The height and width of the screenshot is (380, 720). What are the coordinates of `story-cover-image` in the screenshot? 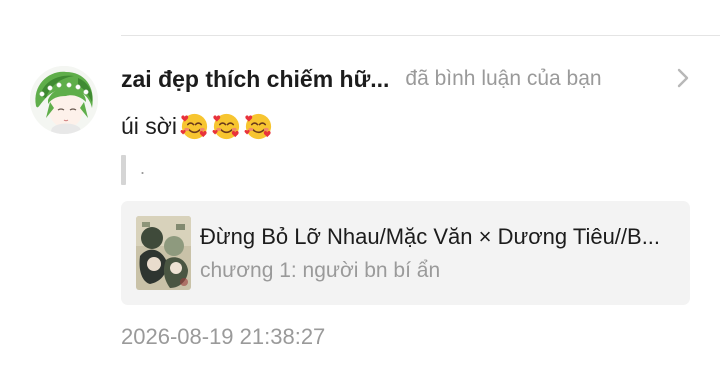 It's located at (163, 253).